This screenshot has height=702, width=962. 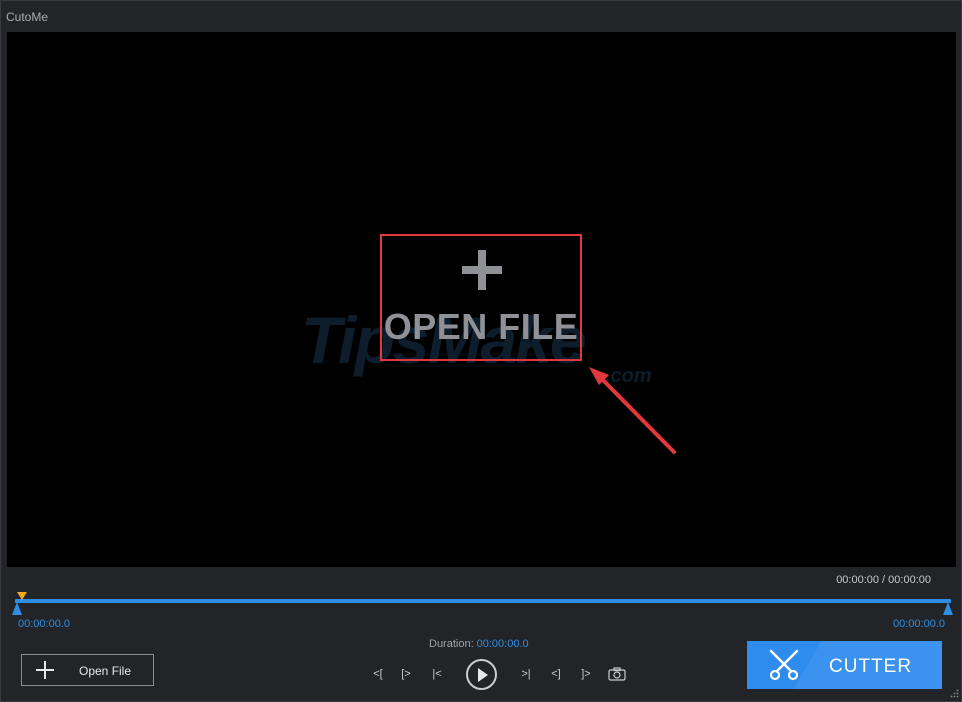 What do you see at coordinates (919, 624) in the screenshot?
I see `trim-end-time: 00:00:00.0` at bounding box center [919, 624].